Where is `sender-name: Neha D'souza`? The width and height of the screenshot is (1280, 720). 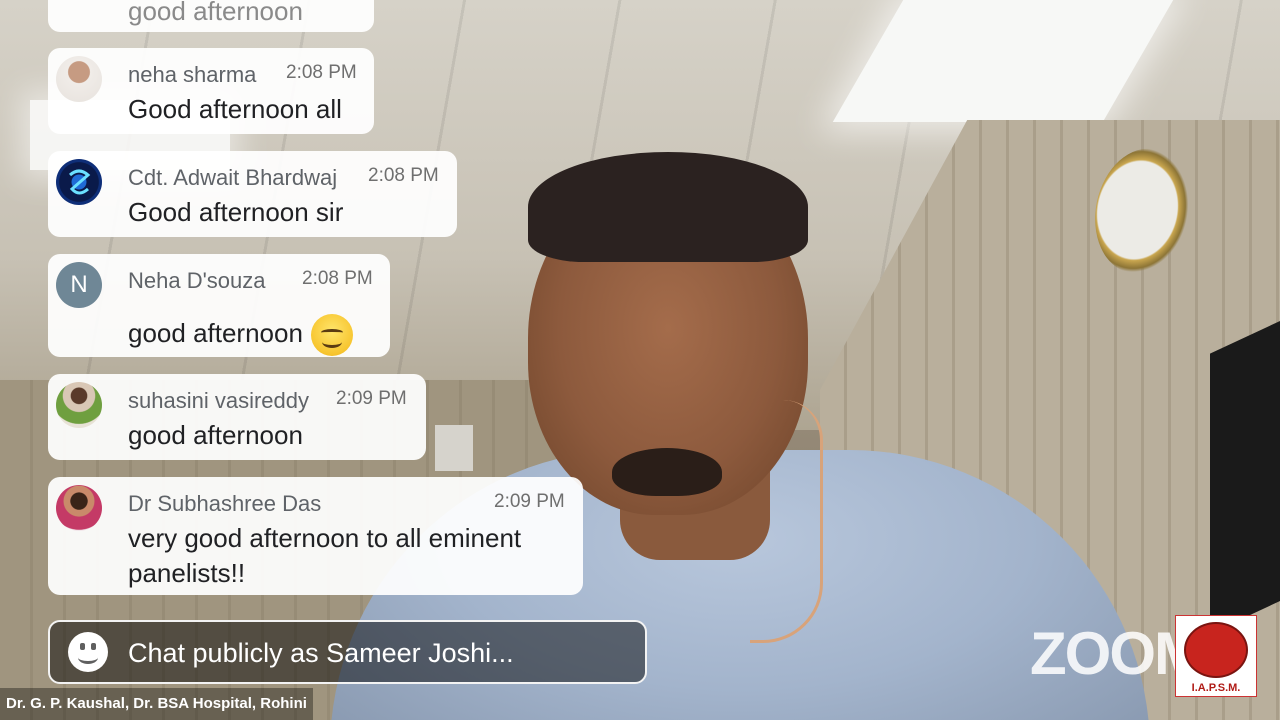
sender-name: Neha D'souza is located at coordinates (197, 280).